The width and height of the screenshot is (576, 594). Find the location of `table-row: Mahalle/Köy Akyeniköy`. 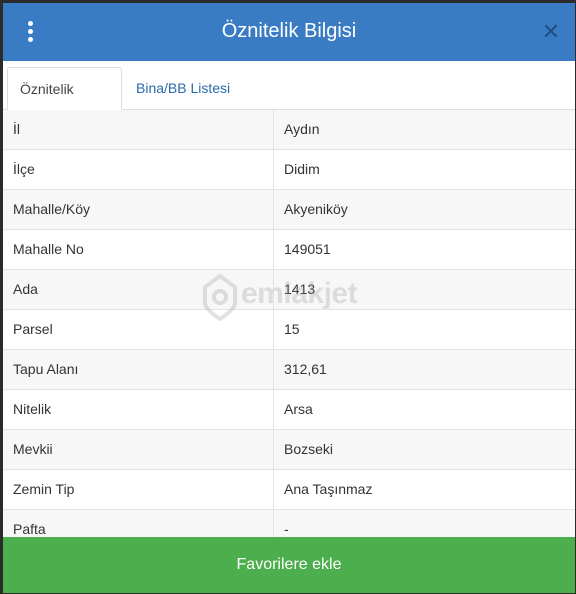

table-row: Mahalle/Köy Akyeniköy is located at coordinates (289, 210).